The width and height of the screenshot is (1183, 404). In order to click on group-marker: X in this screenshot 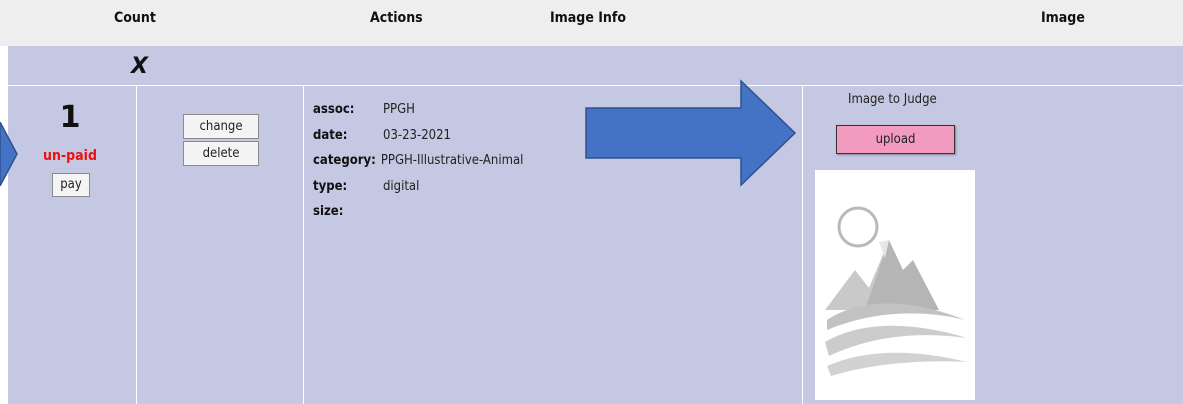, I will do `click(139, 66)`.